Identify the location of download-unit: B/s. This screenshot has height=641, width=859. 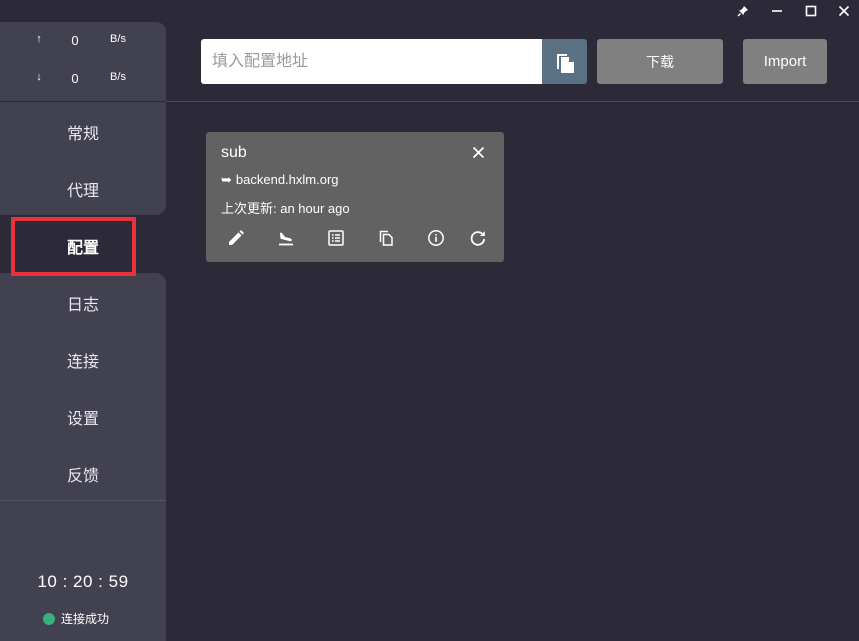
(118, 77).